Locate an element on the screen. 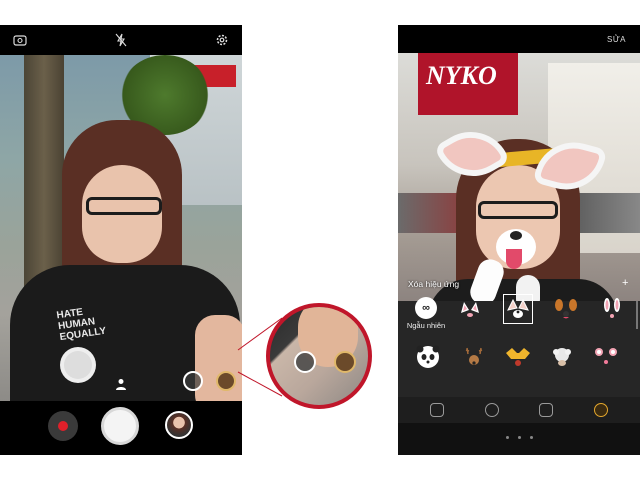 Image resolution: width=640 pixels, height=480 pixels. sticker-bunny-ears is located at coordinates (612, 309).